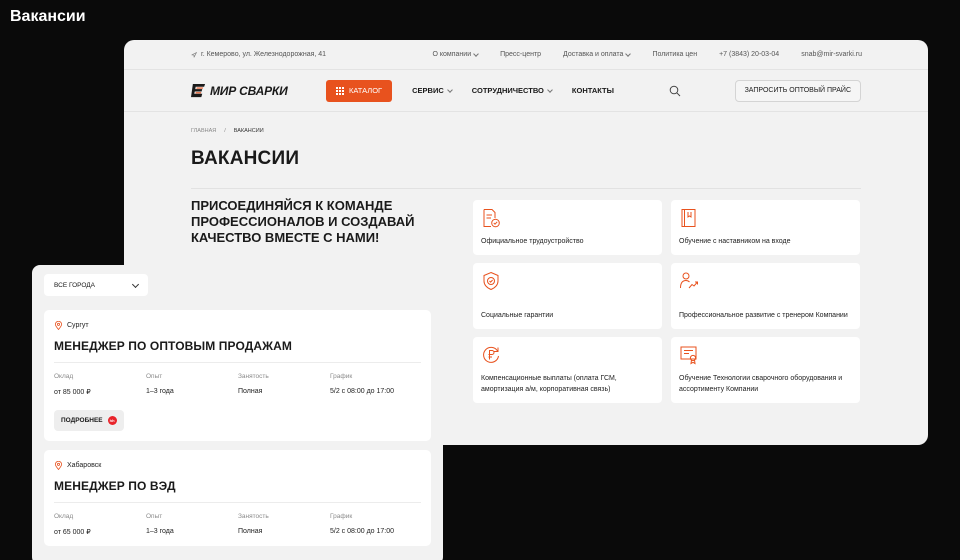  Describe the element at coordinates (194, 54) in the screenshot. I see `location-arrow-icon` at that location.